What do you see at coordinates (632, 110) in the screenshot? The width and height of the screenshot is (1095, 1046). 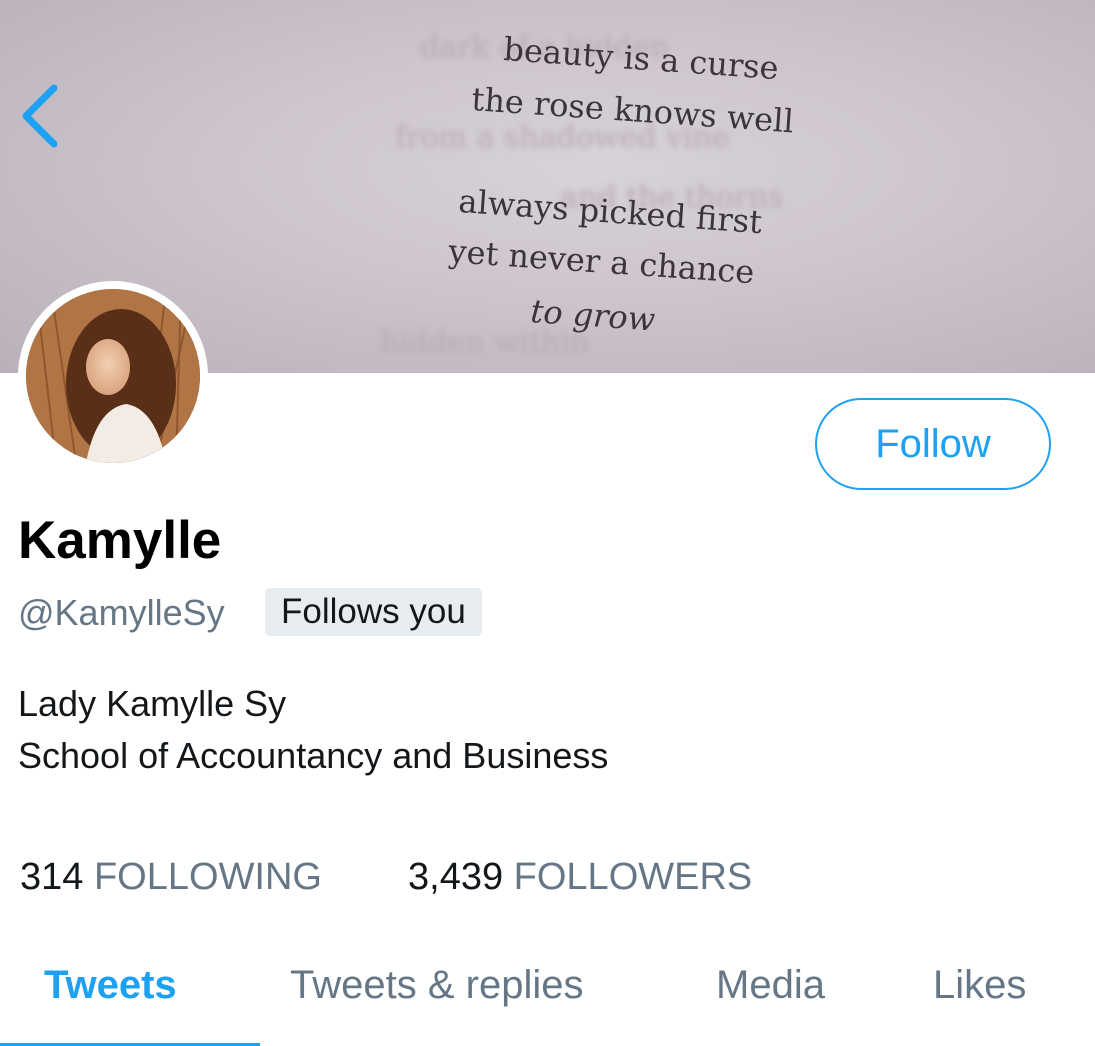 I see `poem-line: the rose knows well` at bounding box center [632, 110].